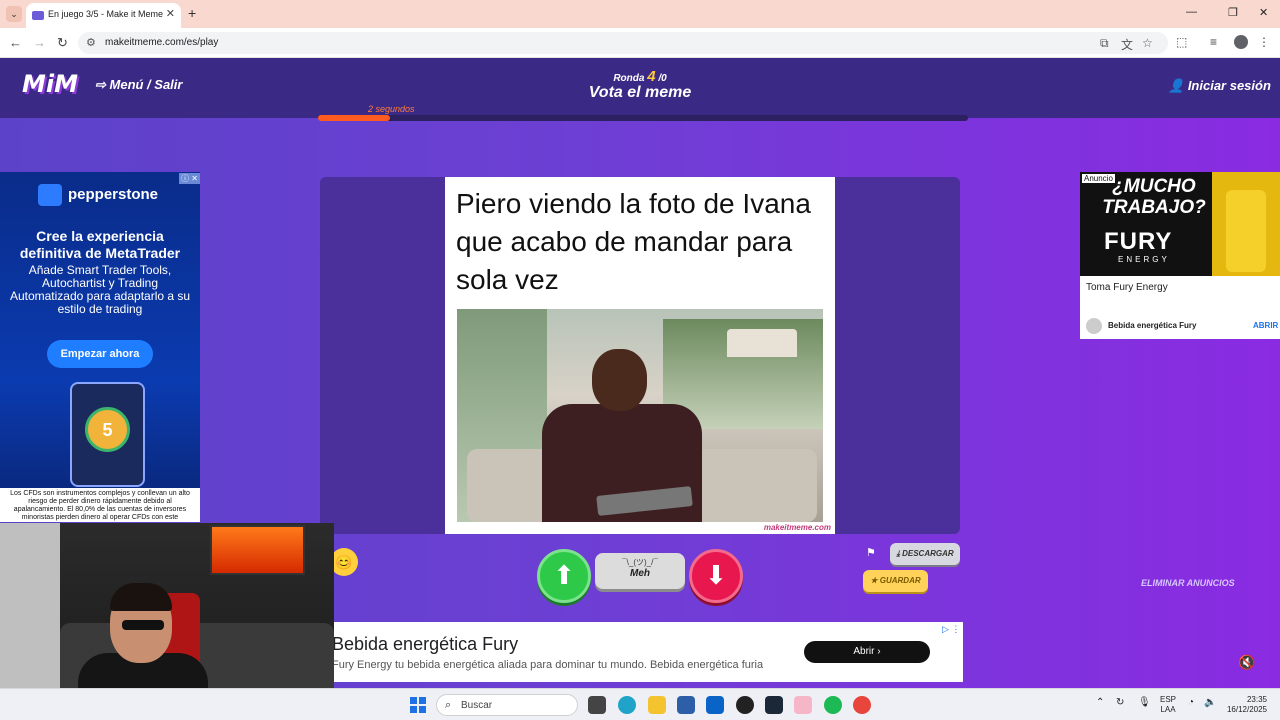 This screenshot has height=720, width=1280. Describe the element at coordinates (1233, 12) in the screenshot. I see `restore-icon: ❐` at that location.